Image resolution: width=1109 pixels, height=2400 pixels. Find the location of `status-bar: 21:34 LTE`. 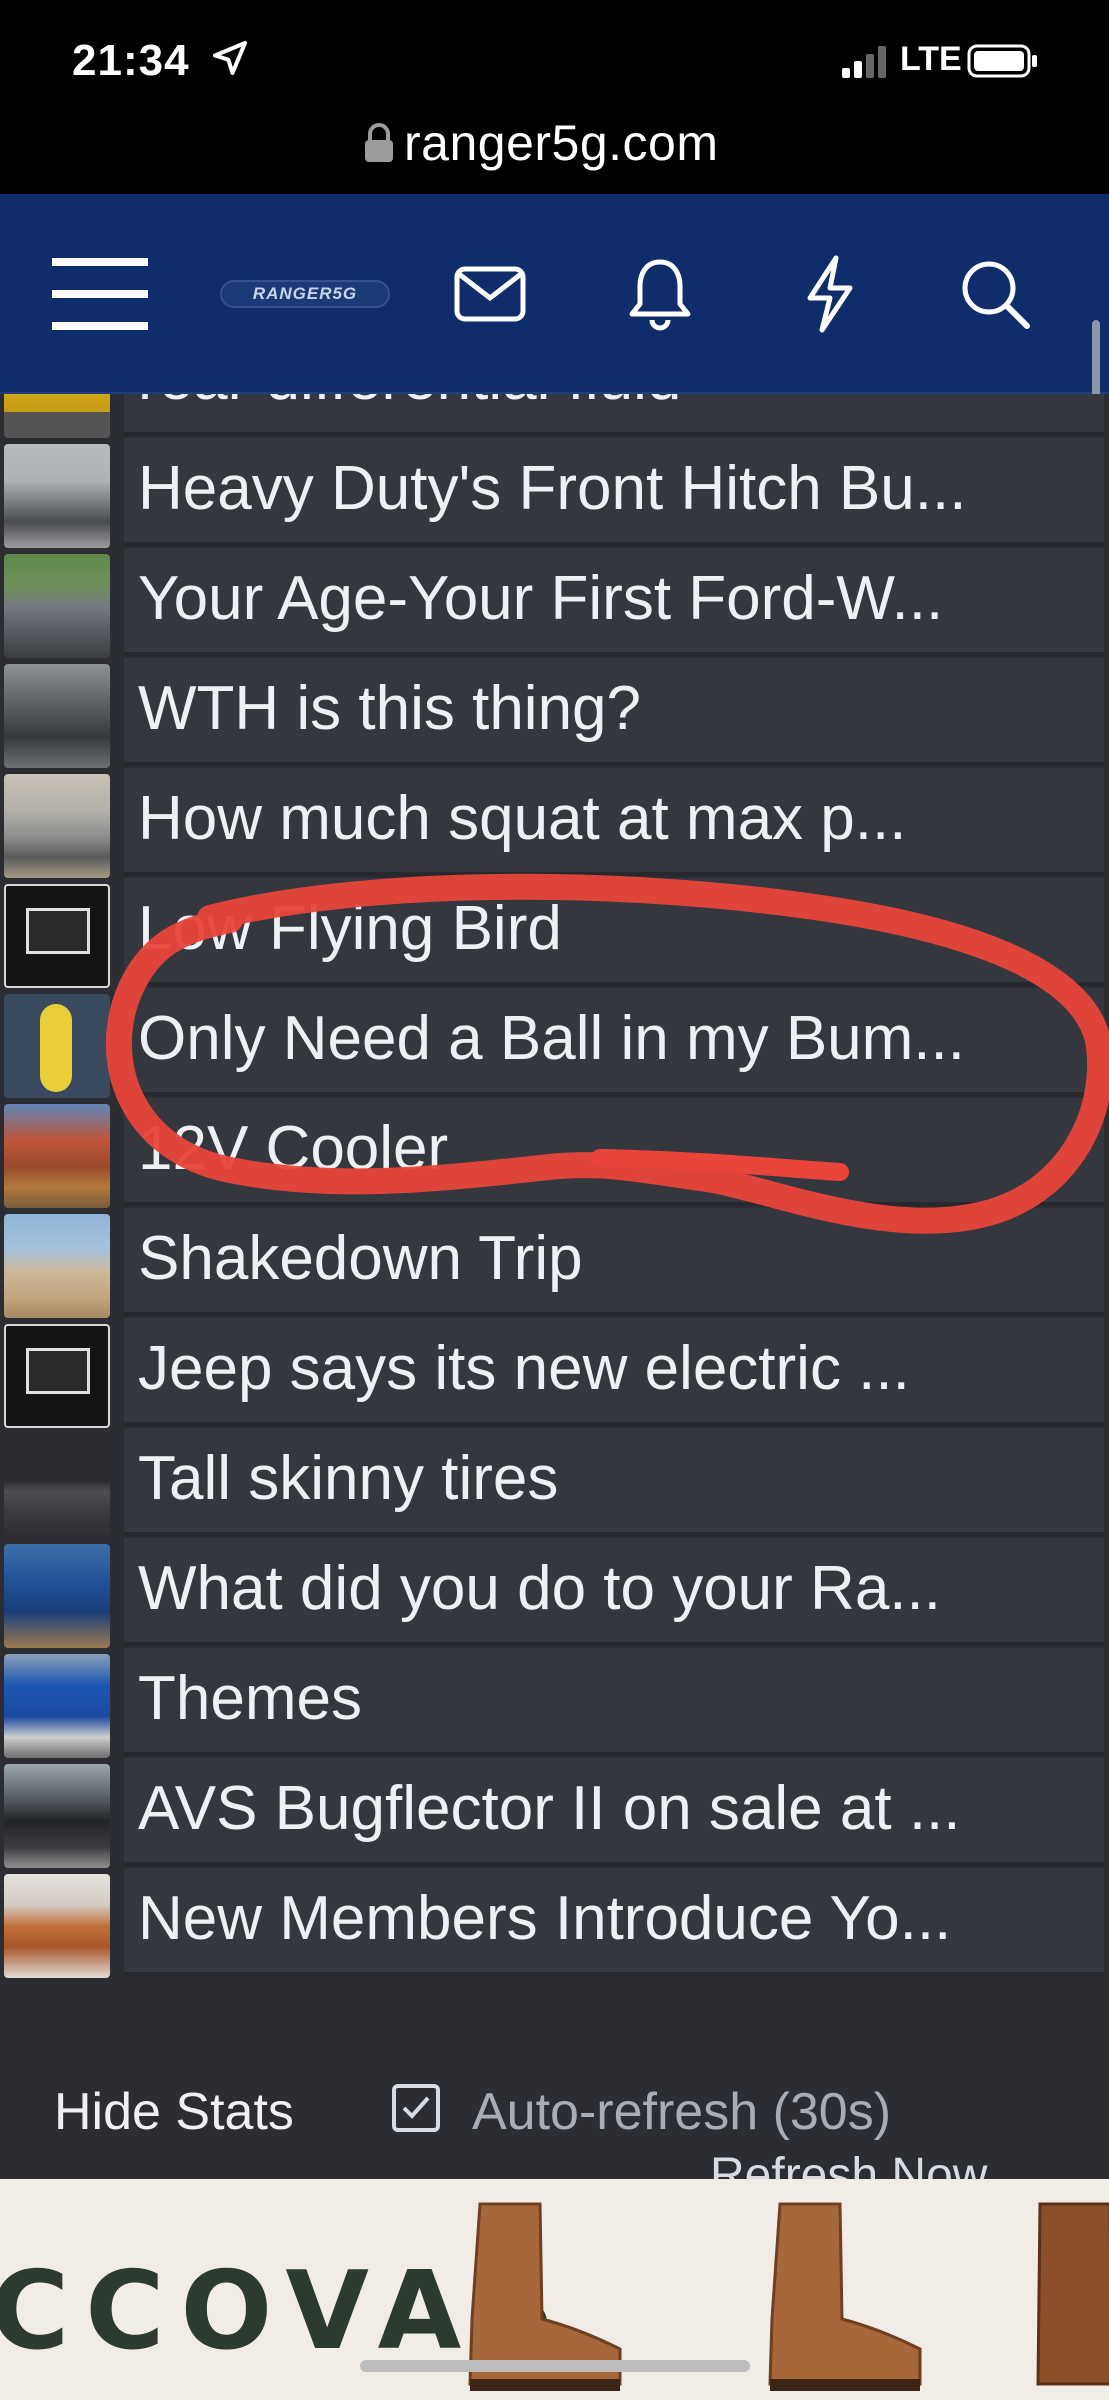

status-bar: 21:34 LTE is located at coordinates (554, 54).